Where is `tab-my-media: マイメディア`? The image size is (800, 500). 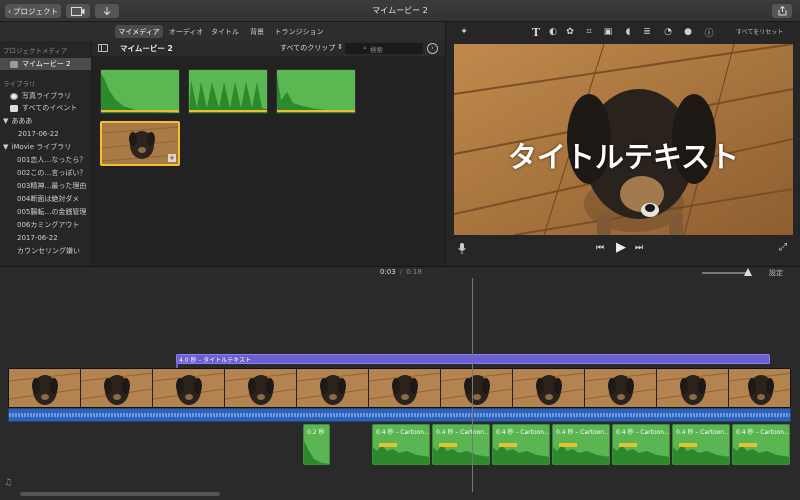 tab-my-media: マイメディア is located at coordinates (139, 31).